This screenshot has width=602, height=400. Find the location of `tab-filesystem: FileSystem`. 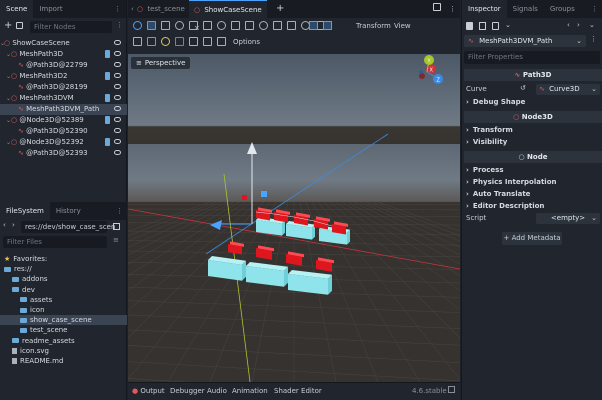

tab-filesystem: FileSystem is located at coordinates (25, 211).